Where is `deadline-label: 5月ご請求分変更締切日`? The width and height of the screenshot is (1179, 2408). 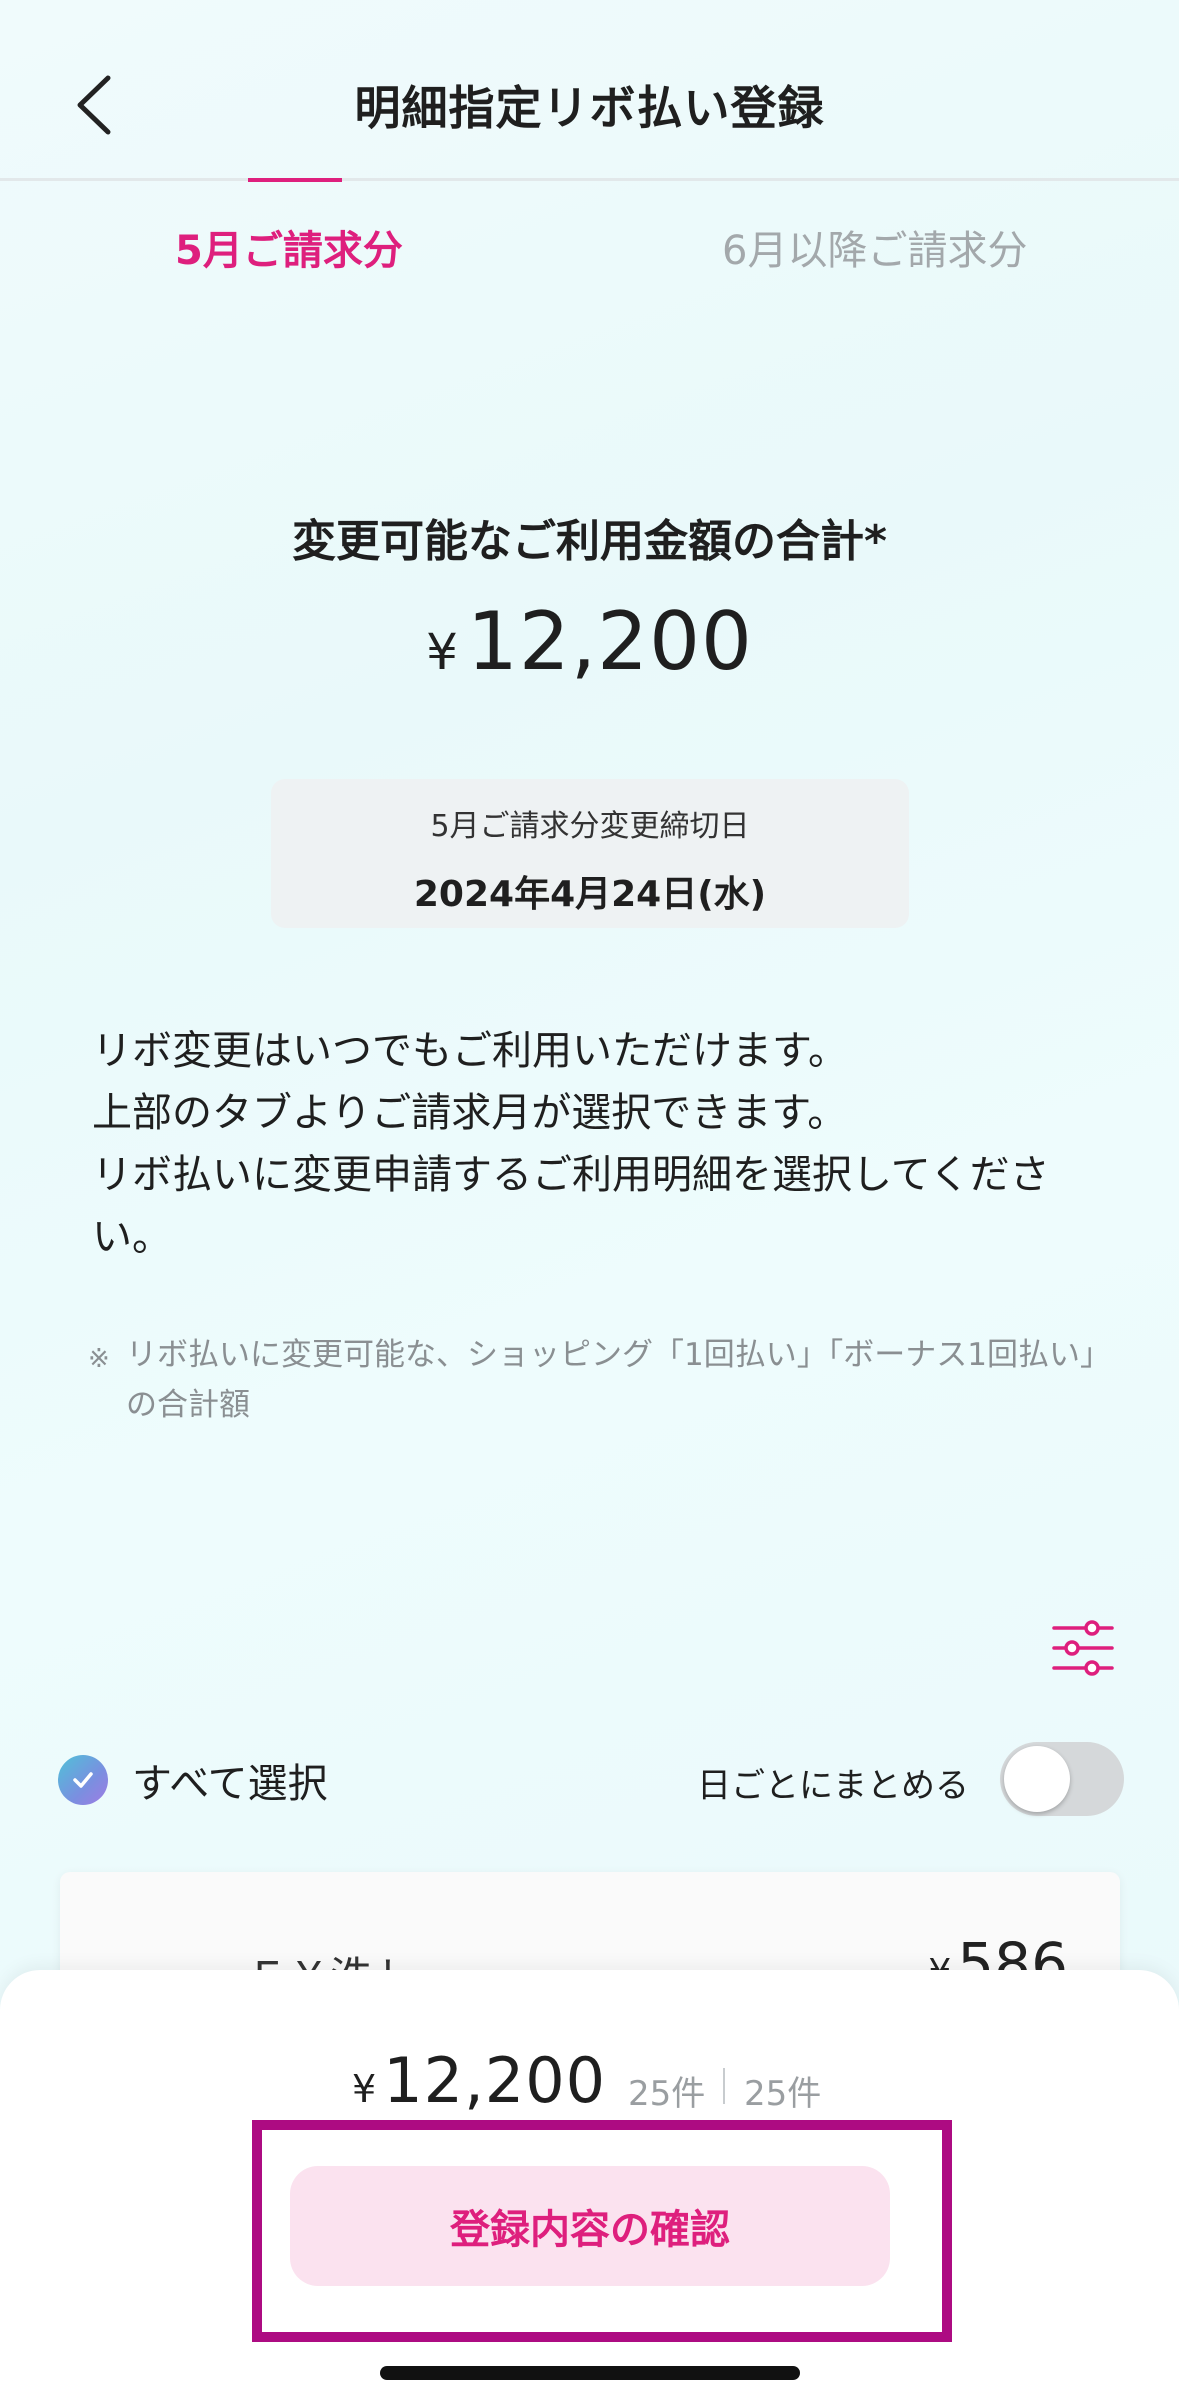 deadline-label: 5月ご請求分変更締切日 is located at coordinates (590, 826).